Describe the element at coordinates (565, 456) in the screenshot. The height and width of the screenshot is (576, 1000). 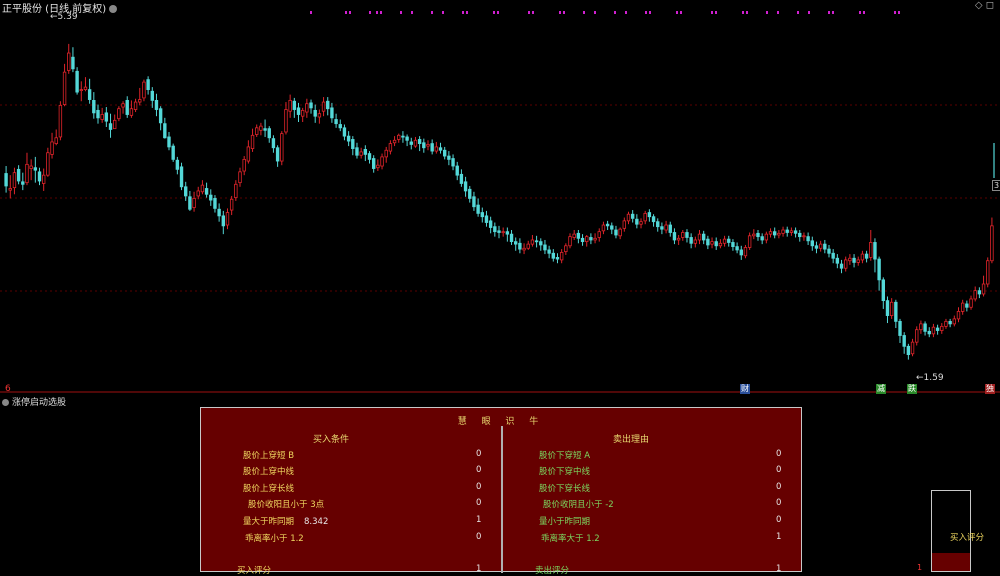
I see `sell-row-label: 股价下穿短 A` at that location.